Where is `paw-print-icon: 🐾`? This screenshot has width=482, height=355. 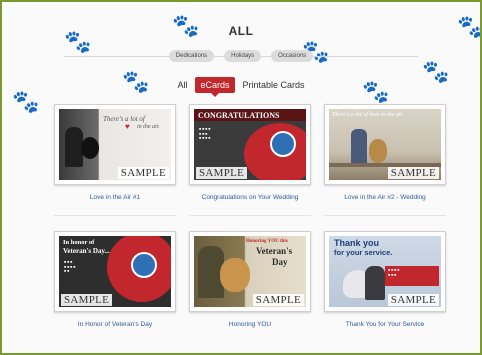 paw-print-icon: 🐾 is located at coordinates (26, 102).